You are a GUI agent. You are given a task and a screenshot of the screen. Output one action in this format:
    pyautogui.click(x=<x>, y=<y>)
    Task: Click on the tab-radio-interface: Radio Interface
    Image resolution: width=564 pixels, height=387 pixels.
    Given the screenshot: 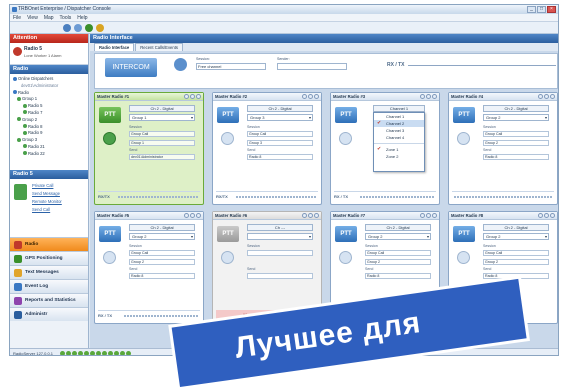 What is the action you would take?
    pyautogui.click(x=114, y=47)
    